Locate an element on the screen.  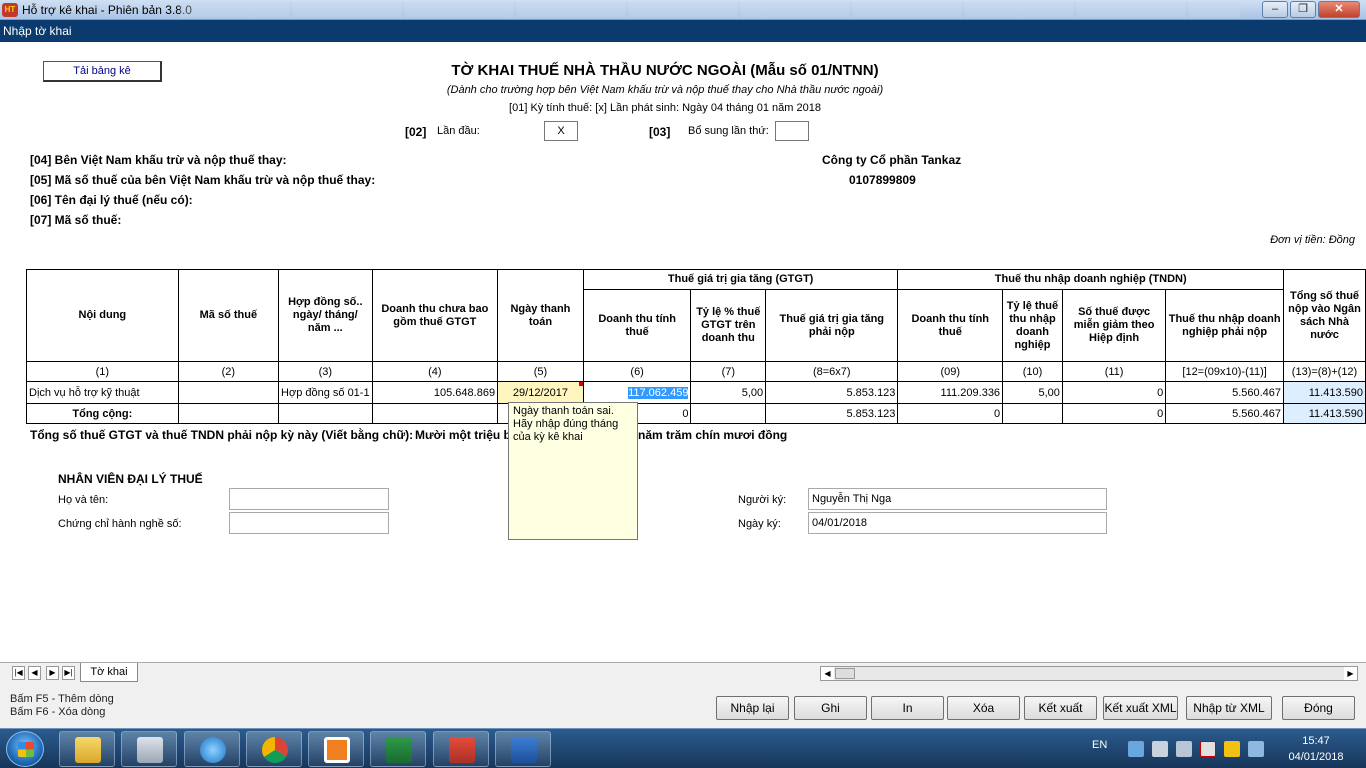
export-button: Kết xuất is located at coordinates (1060, 708).